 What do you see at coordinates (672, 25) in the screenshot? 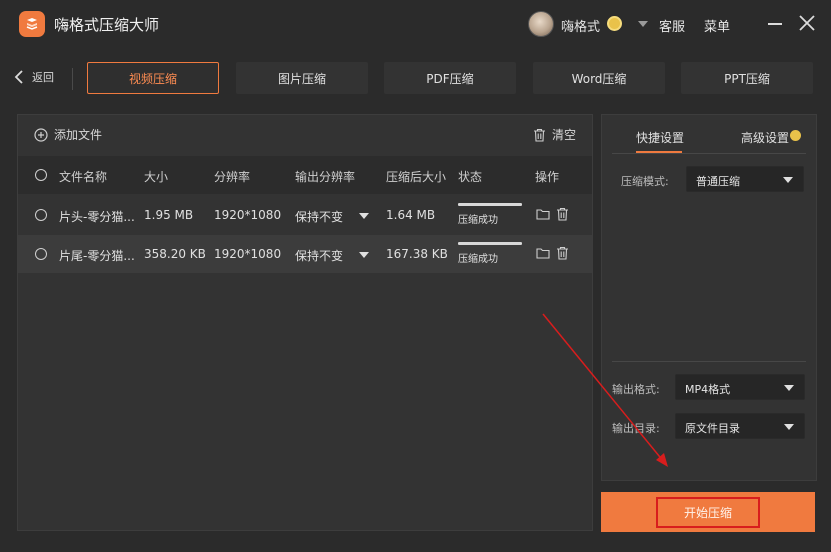
I see `customer-service-link: 客服` at bounding box center [672, 25].